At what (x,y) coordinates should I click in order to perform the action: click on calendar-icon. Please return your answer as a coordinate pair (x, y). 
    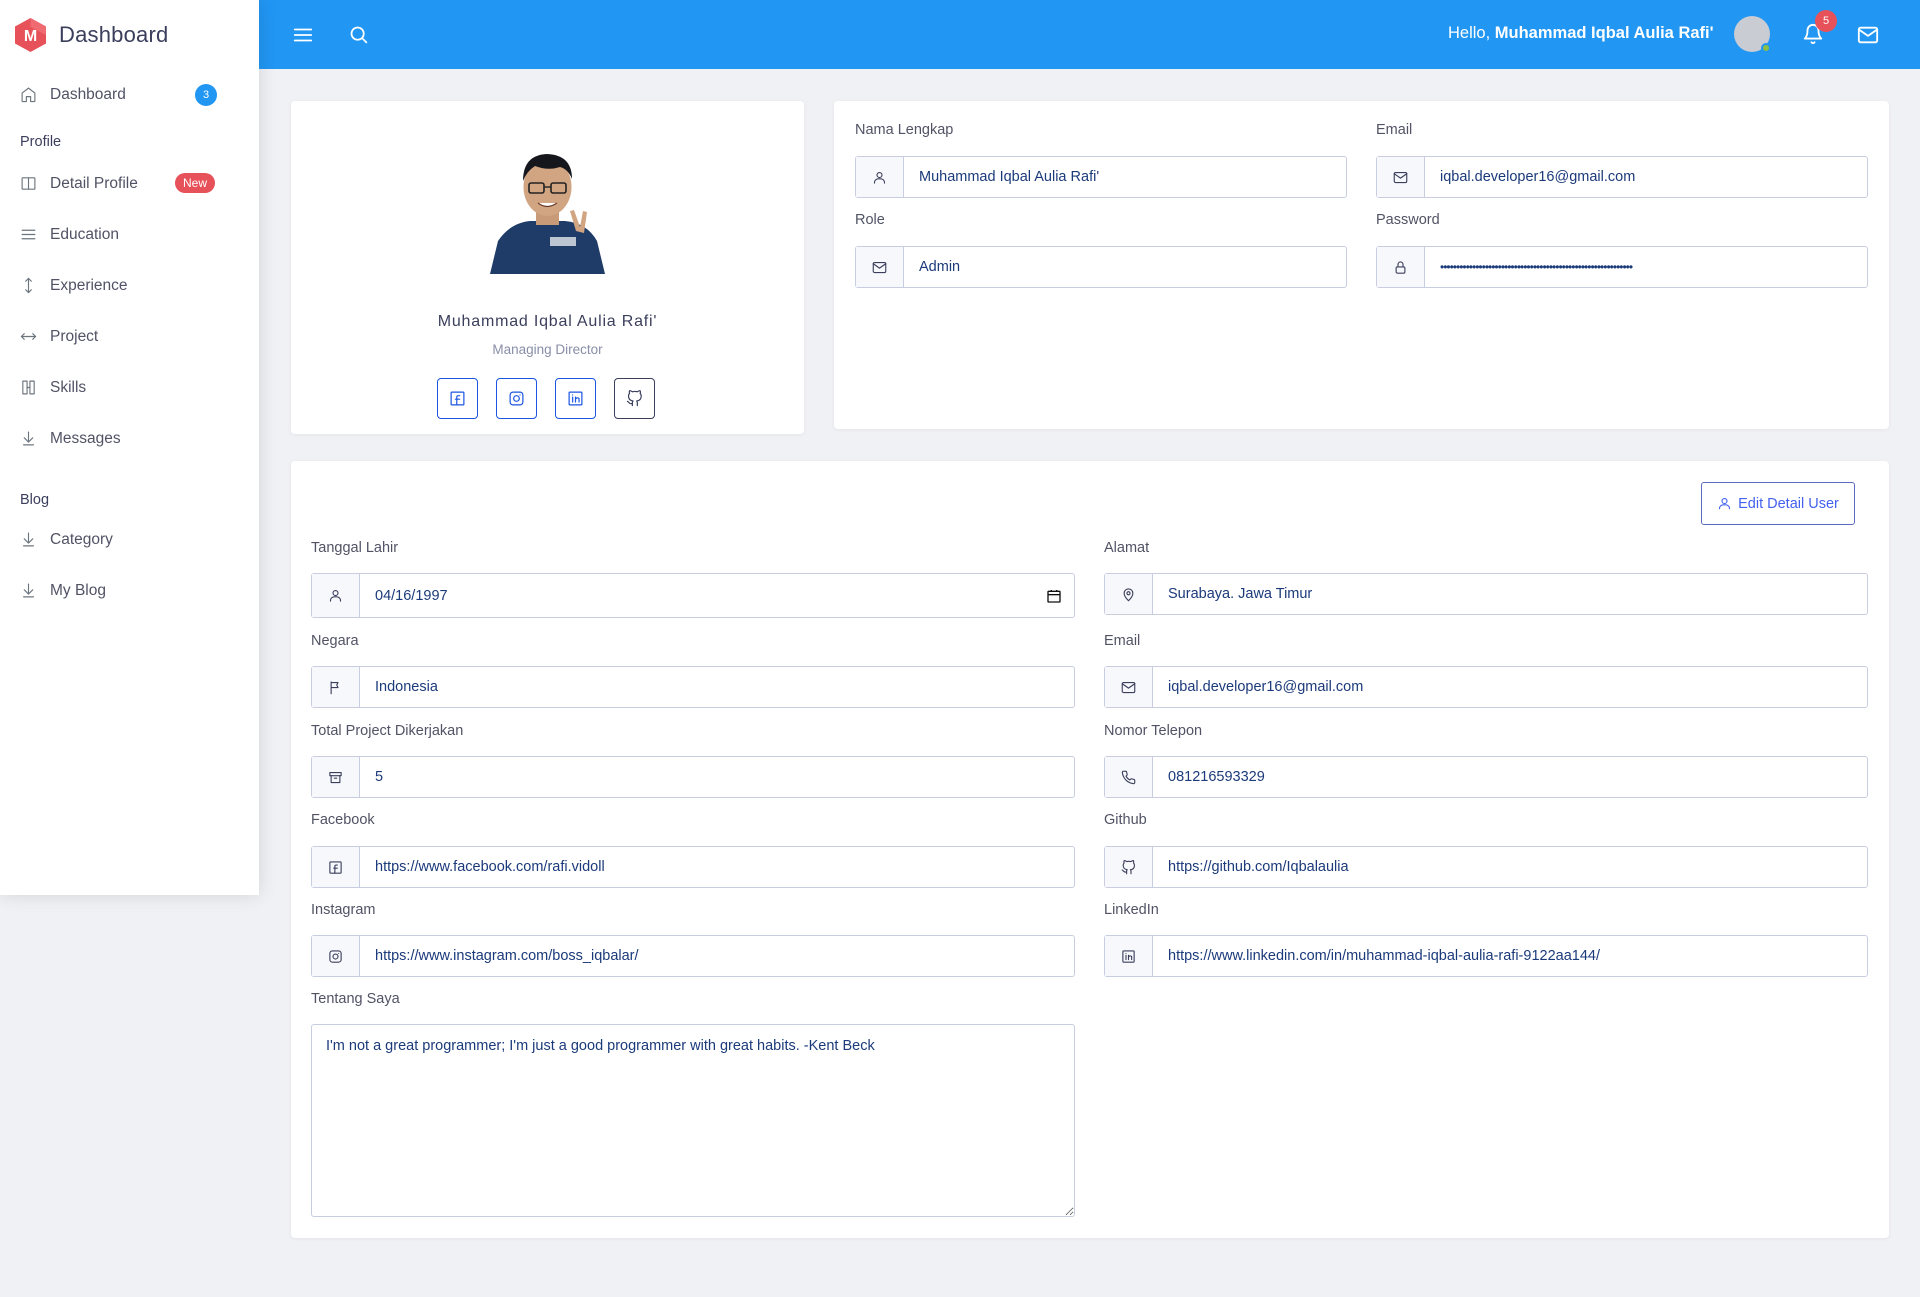
    Looking at the image, I should click on (1054, 595).